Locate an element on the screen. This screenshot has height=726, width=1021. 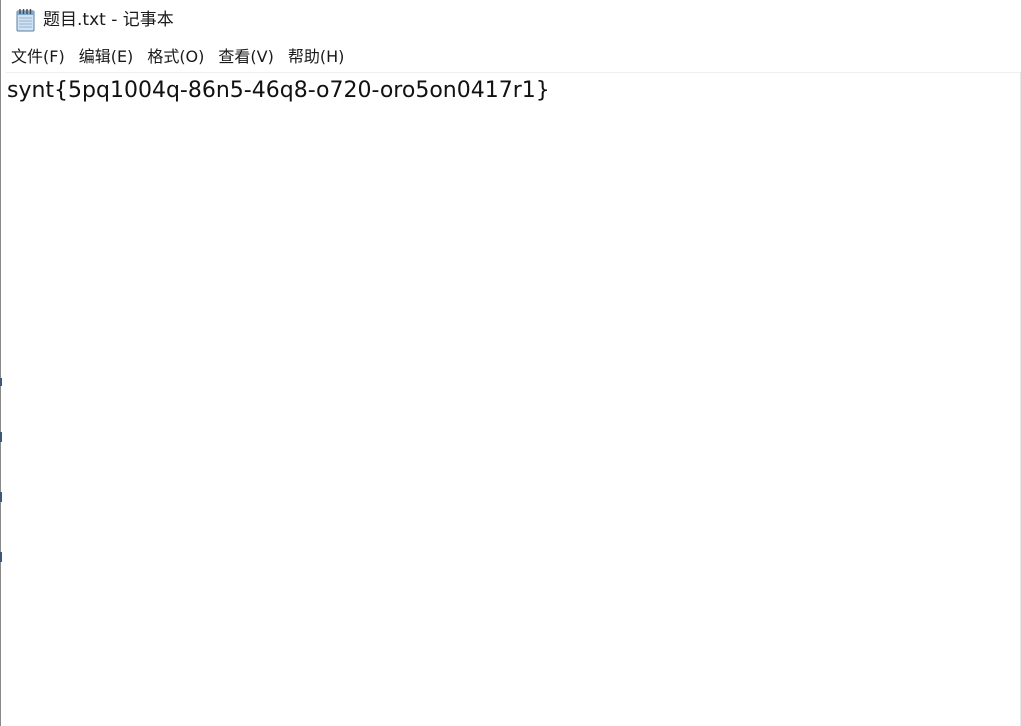
notepad-icon is located at coordinates (26, 20).